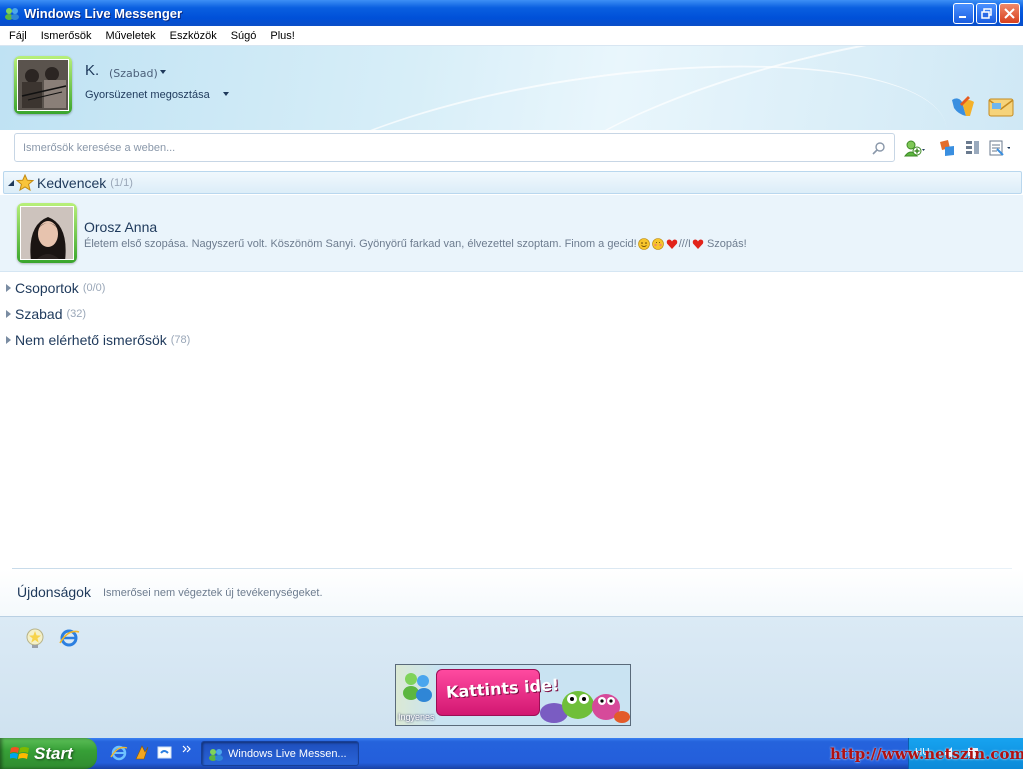  What do you see at coordinates (962, 17) in the screenshot?
I see `minimize-icon` at bounding box center [962, 17].